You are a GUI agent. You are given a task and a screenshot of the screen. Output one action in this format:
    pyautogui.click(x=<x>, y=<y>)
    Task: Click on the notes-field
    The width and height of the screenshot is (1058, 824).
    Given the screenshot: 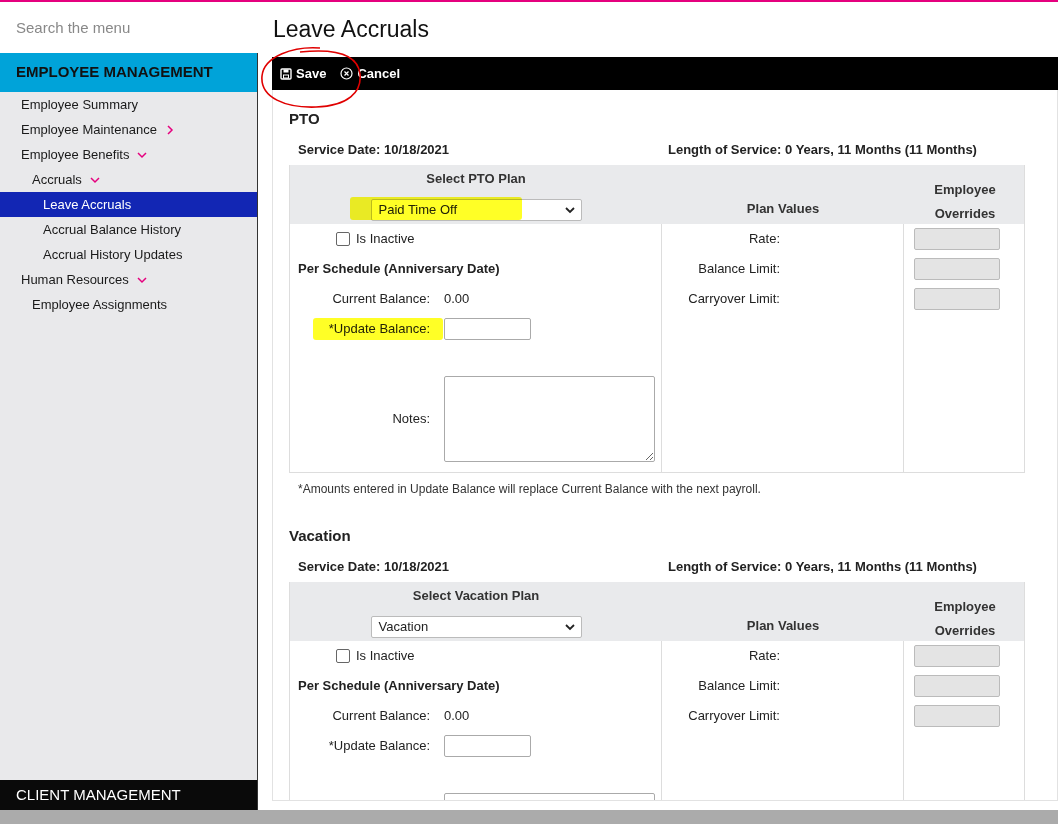 What is the action you would take?
    pyautogui.click(x=549, y=419)
    